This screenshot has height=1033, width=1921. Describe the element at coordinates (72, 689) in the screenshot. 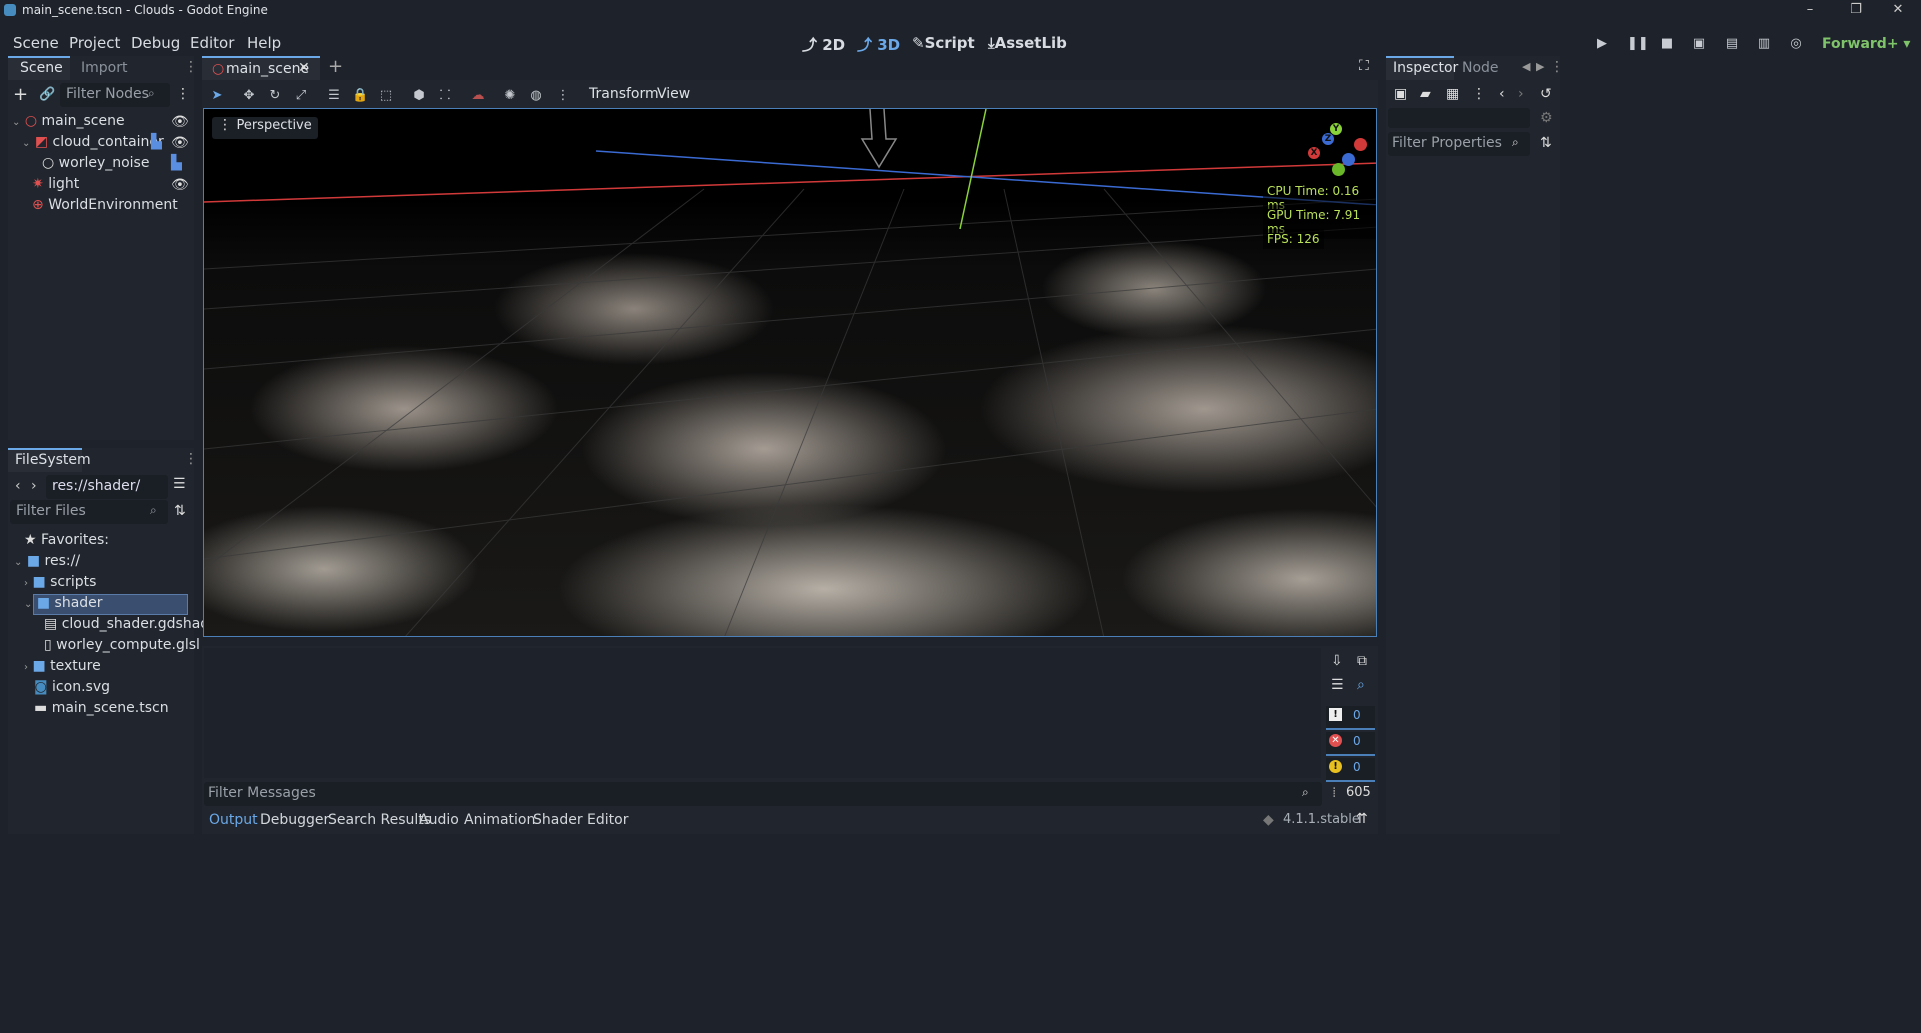

I see `fs-item-icon-svg: ◙ icon.svg` at that location.